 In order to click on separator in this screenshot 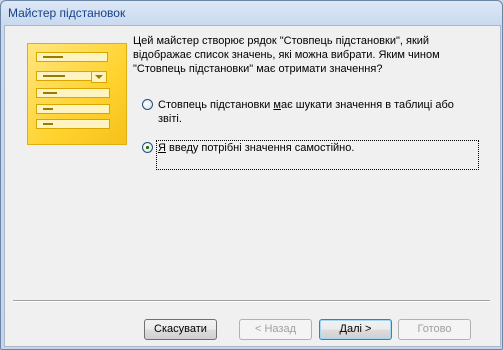, I will do `click(251, 301)`.